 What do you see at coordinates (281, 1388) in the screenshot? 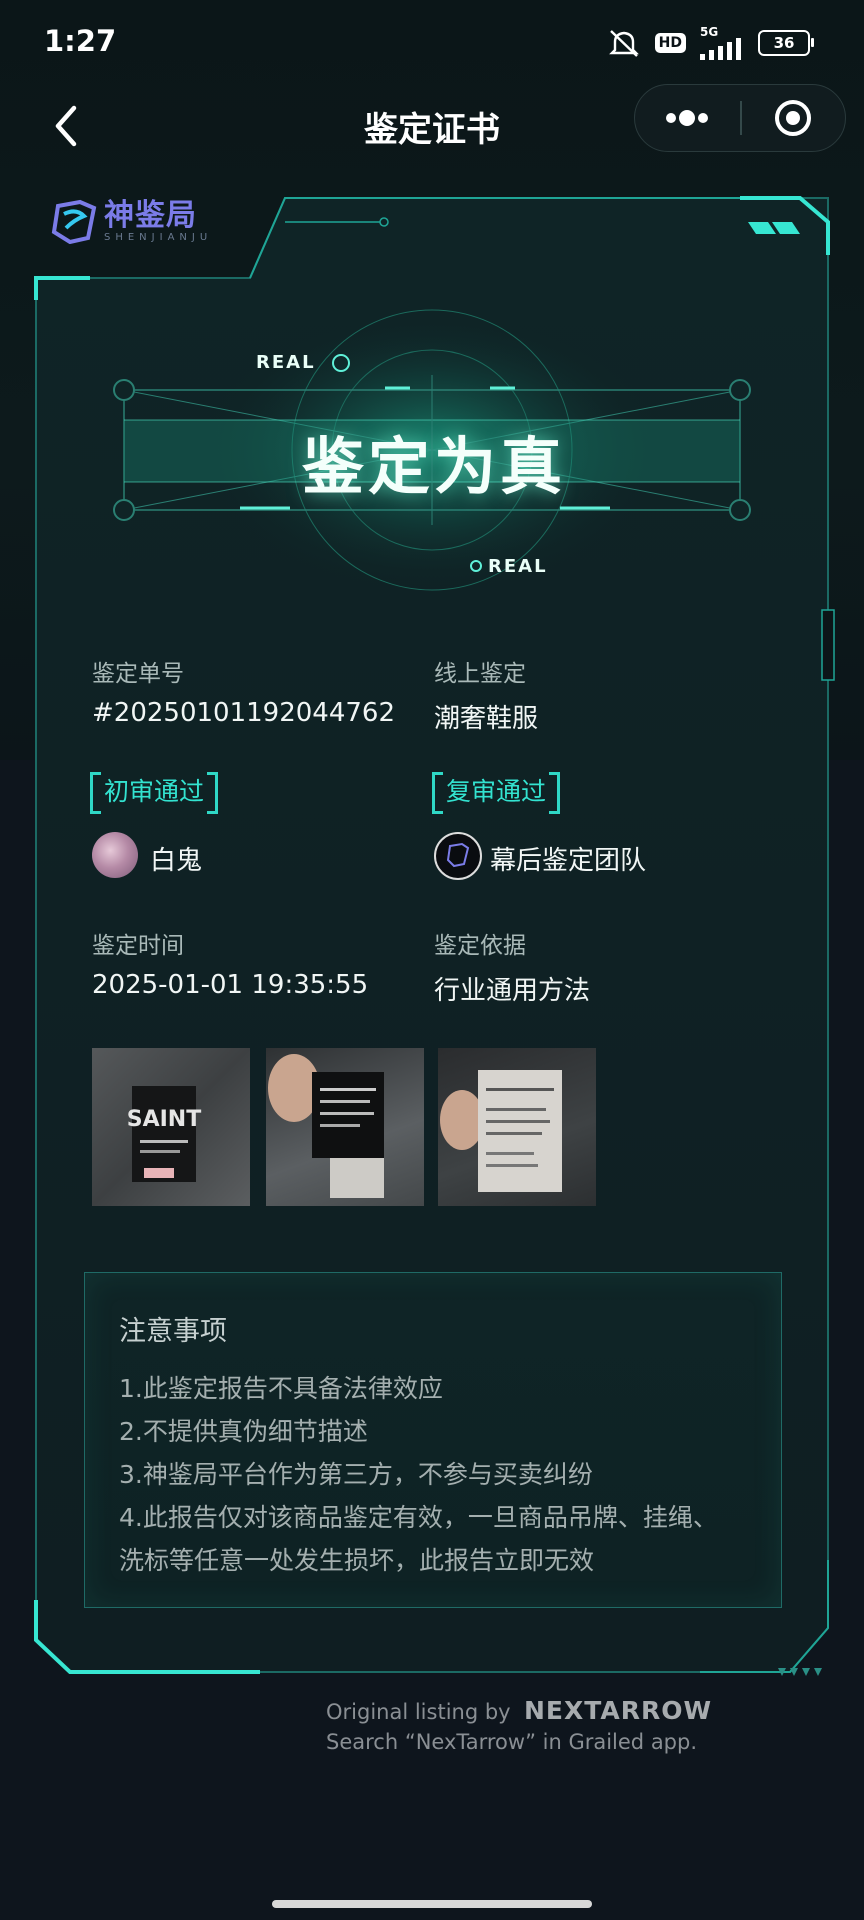
I see `notice-line-1: 1.此鉴定报告不具备法律效应` at bounding box center [281, 1388].